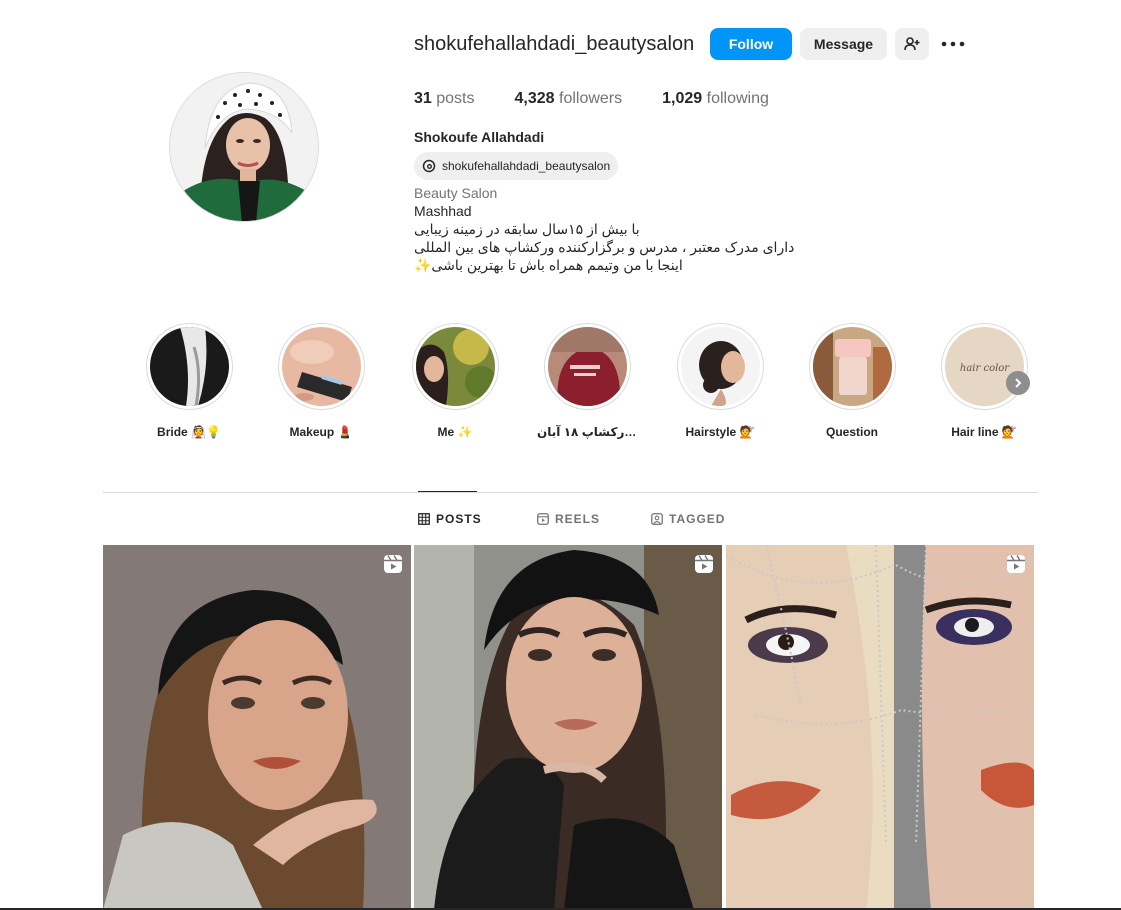 This screenshot has height=910, width=1121. I want to click on add-user-icon, so click(912, 44).